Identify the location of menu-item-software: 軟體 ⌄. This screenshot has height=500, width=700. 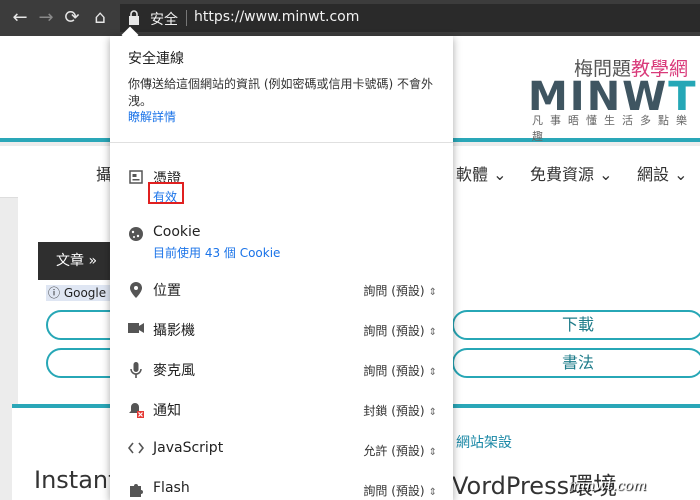
(481, 173).